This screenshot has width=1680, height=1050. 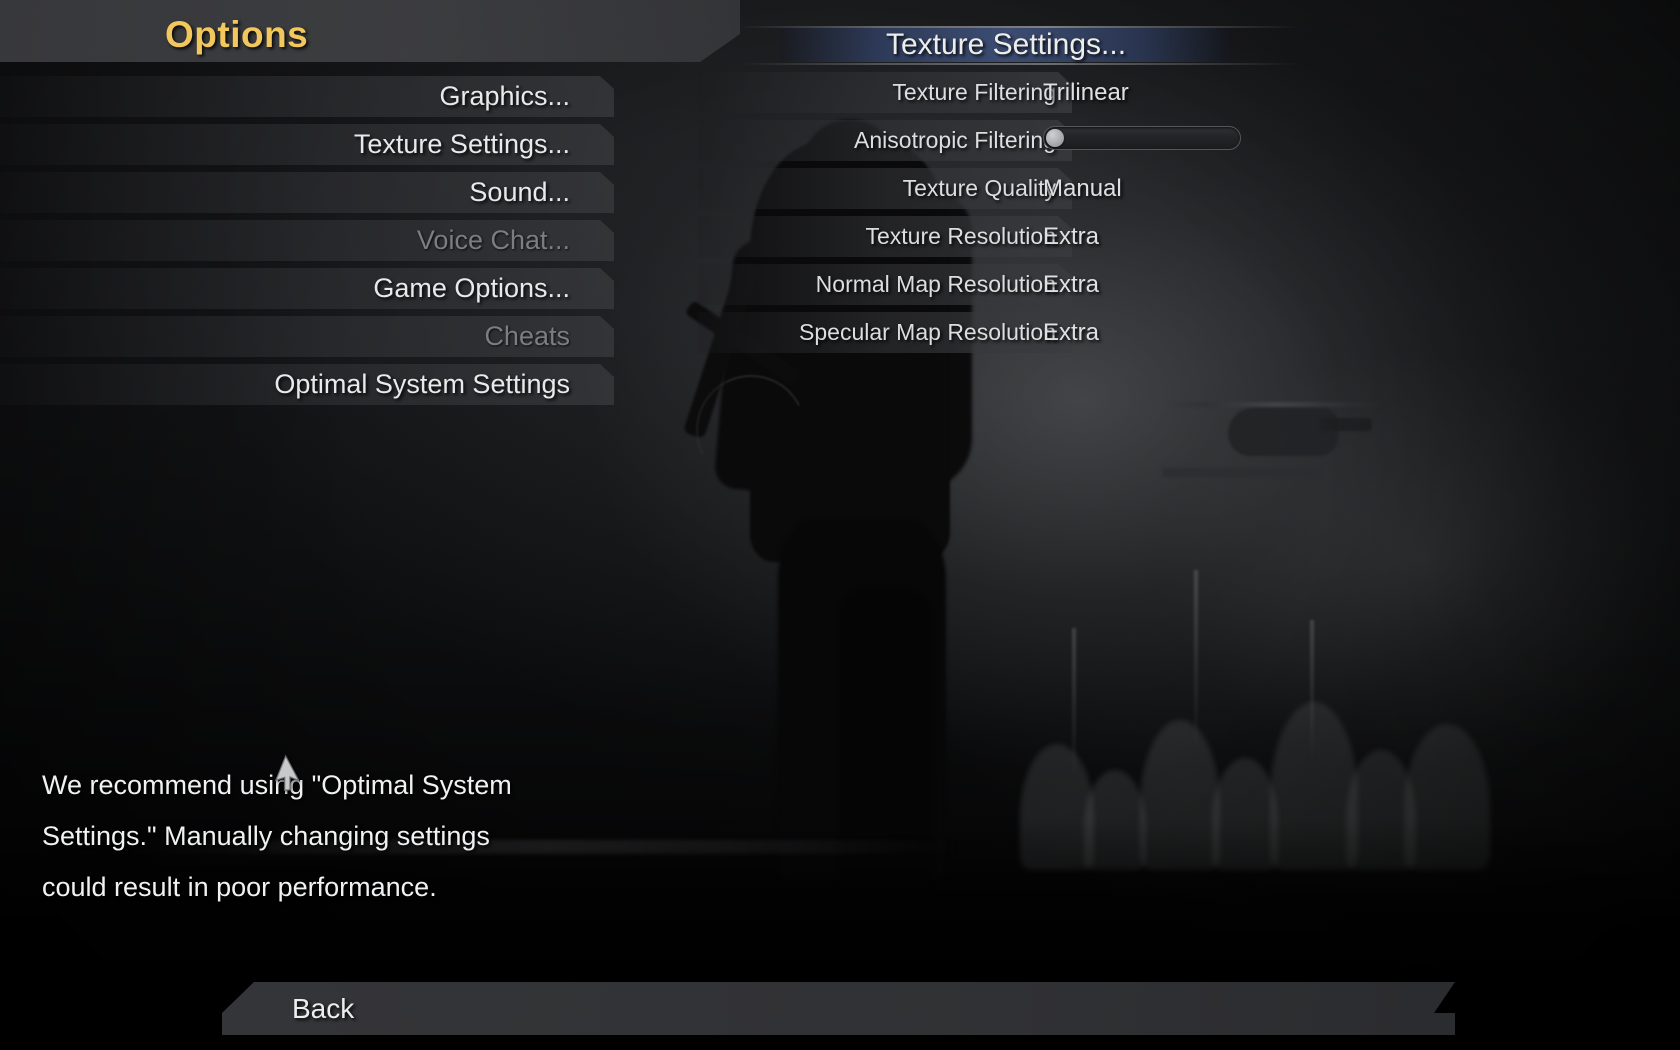 I want to click on setting-label: Normal Map Resolution, so click(x=935, y=284).